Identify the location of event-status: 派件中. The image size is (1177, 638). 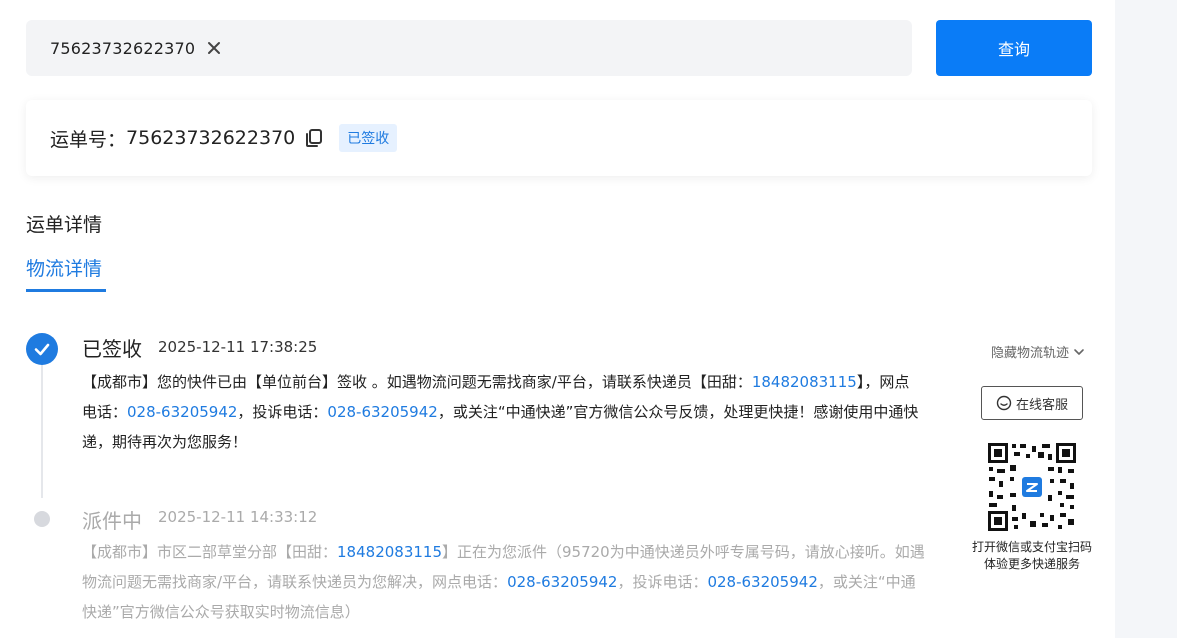
(112, 521).